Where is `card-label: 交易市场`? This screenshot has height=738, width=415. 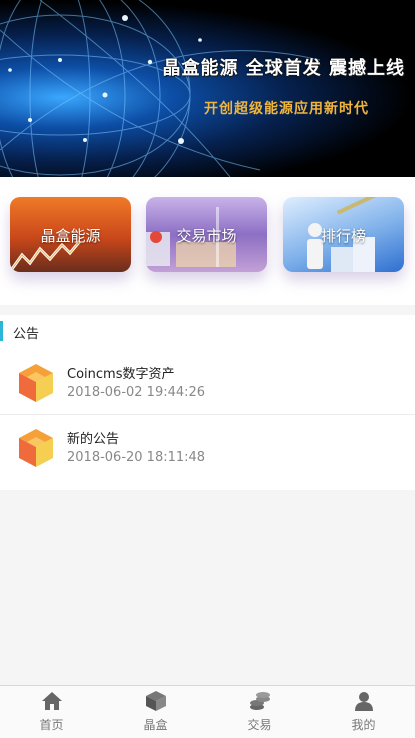
card-label: 交易市场 is located at coordinates (206, 236).